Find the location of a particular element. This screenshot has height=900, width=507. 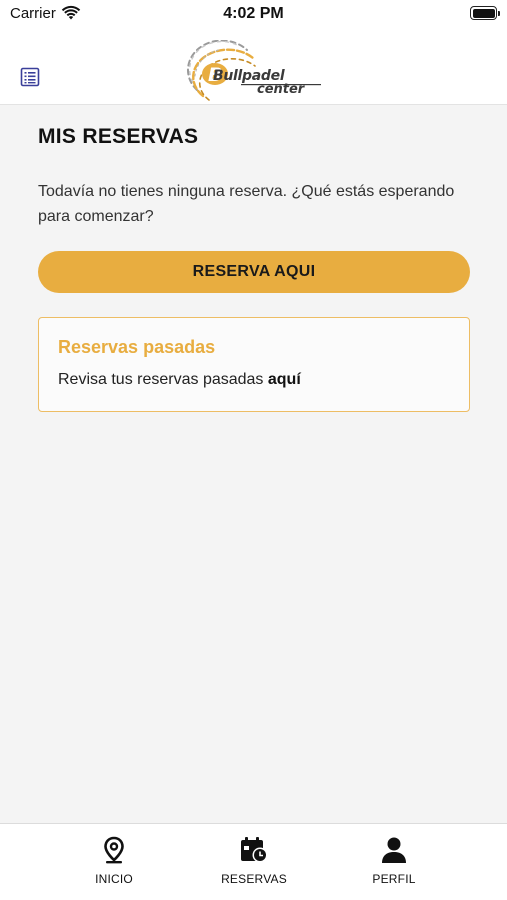

list-icon is located at coordinates (30, 77).